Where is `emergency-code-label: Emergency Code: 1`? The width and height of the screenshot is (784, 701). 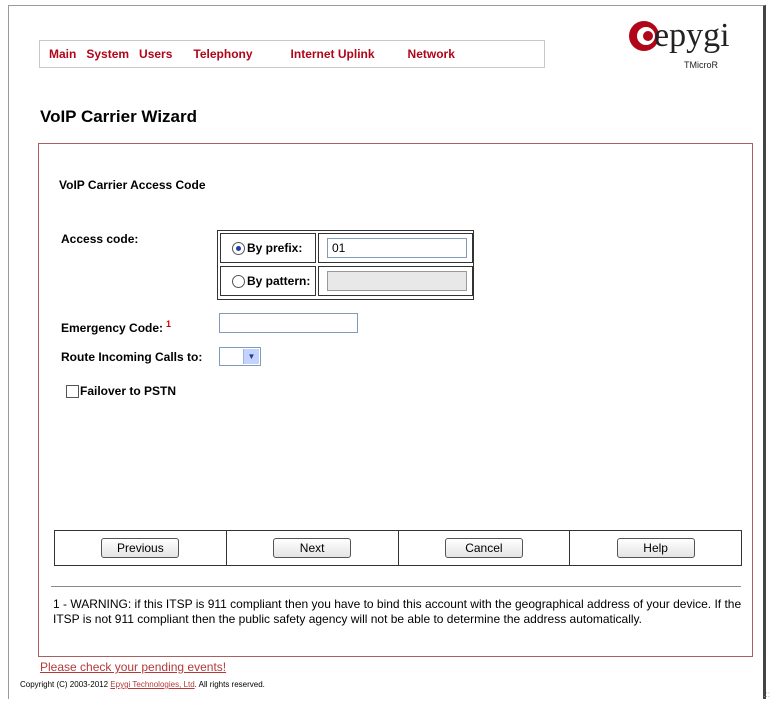 emergency-code-label: Emergency Code: 1 is located at coordinates (116, 327).